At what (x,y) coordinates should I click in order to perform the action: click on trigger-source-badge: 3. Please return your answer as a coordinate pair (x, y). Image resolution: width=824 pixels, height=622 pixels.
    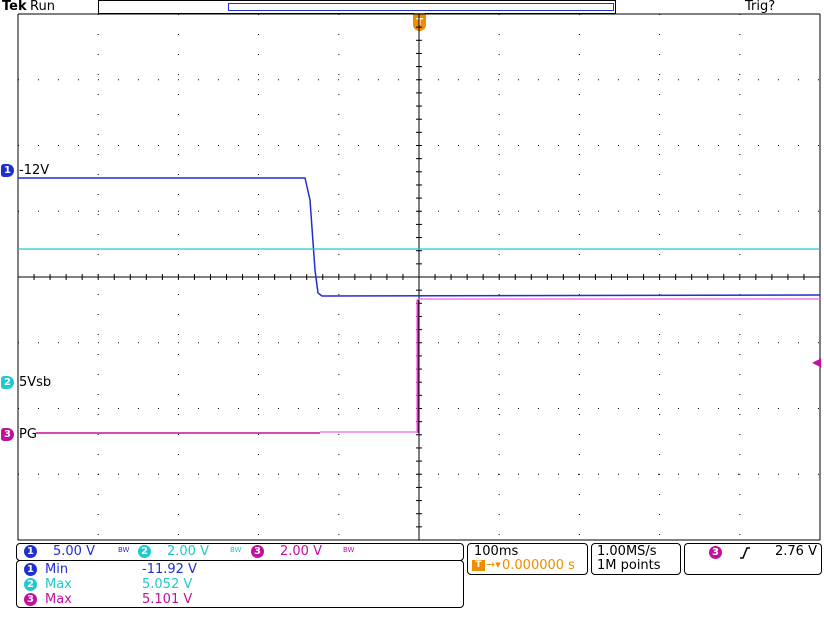
    Looking at the image, I should click on (715, 552).